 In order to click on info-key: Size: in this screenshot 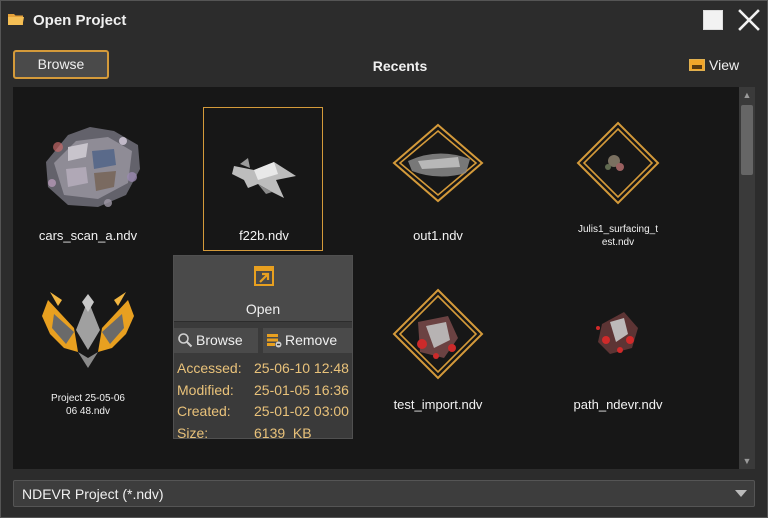, I will do `click(193, 432)`.